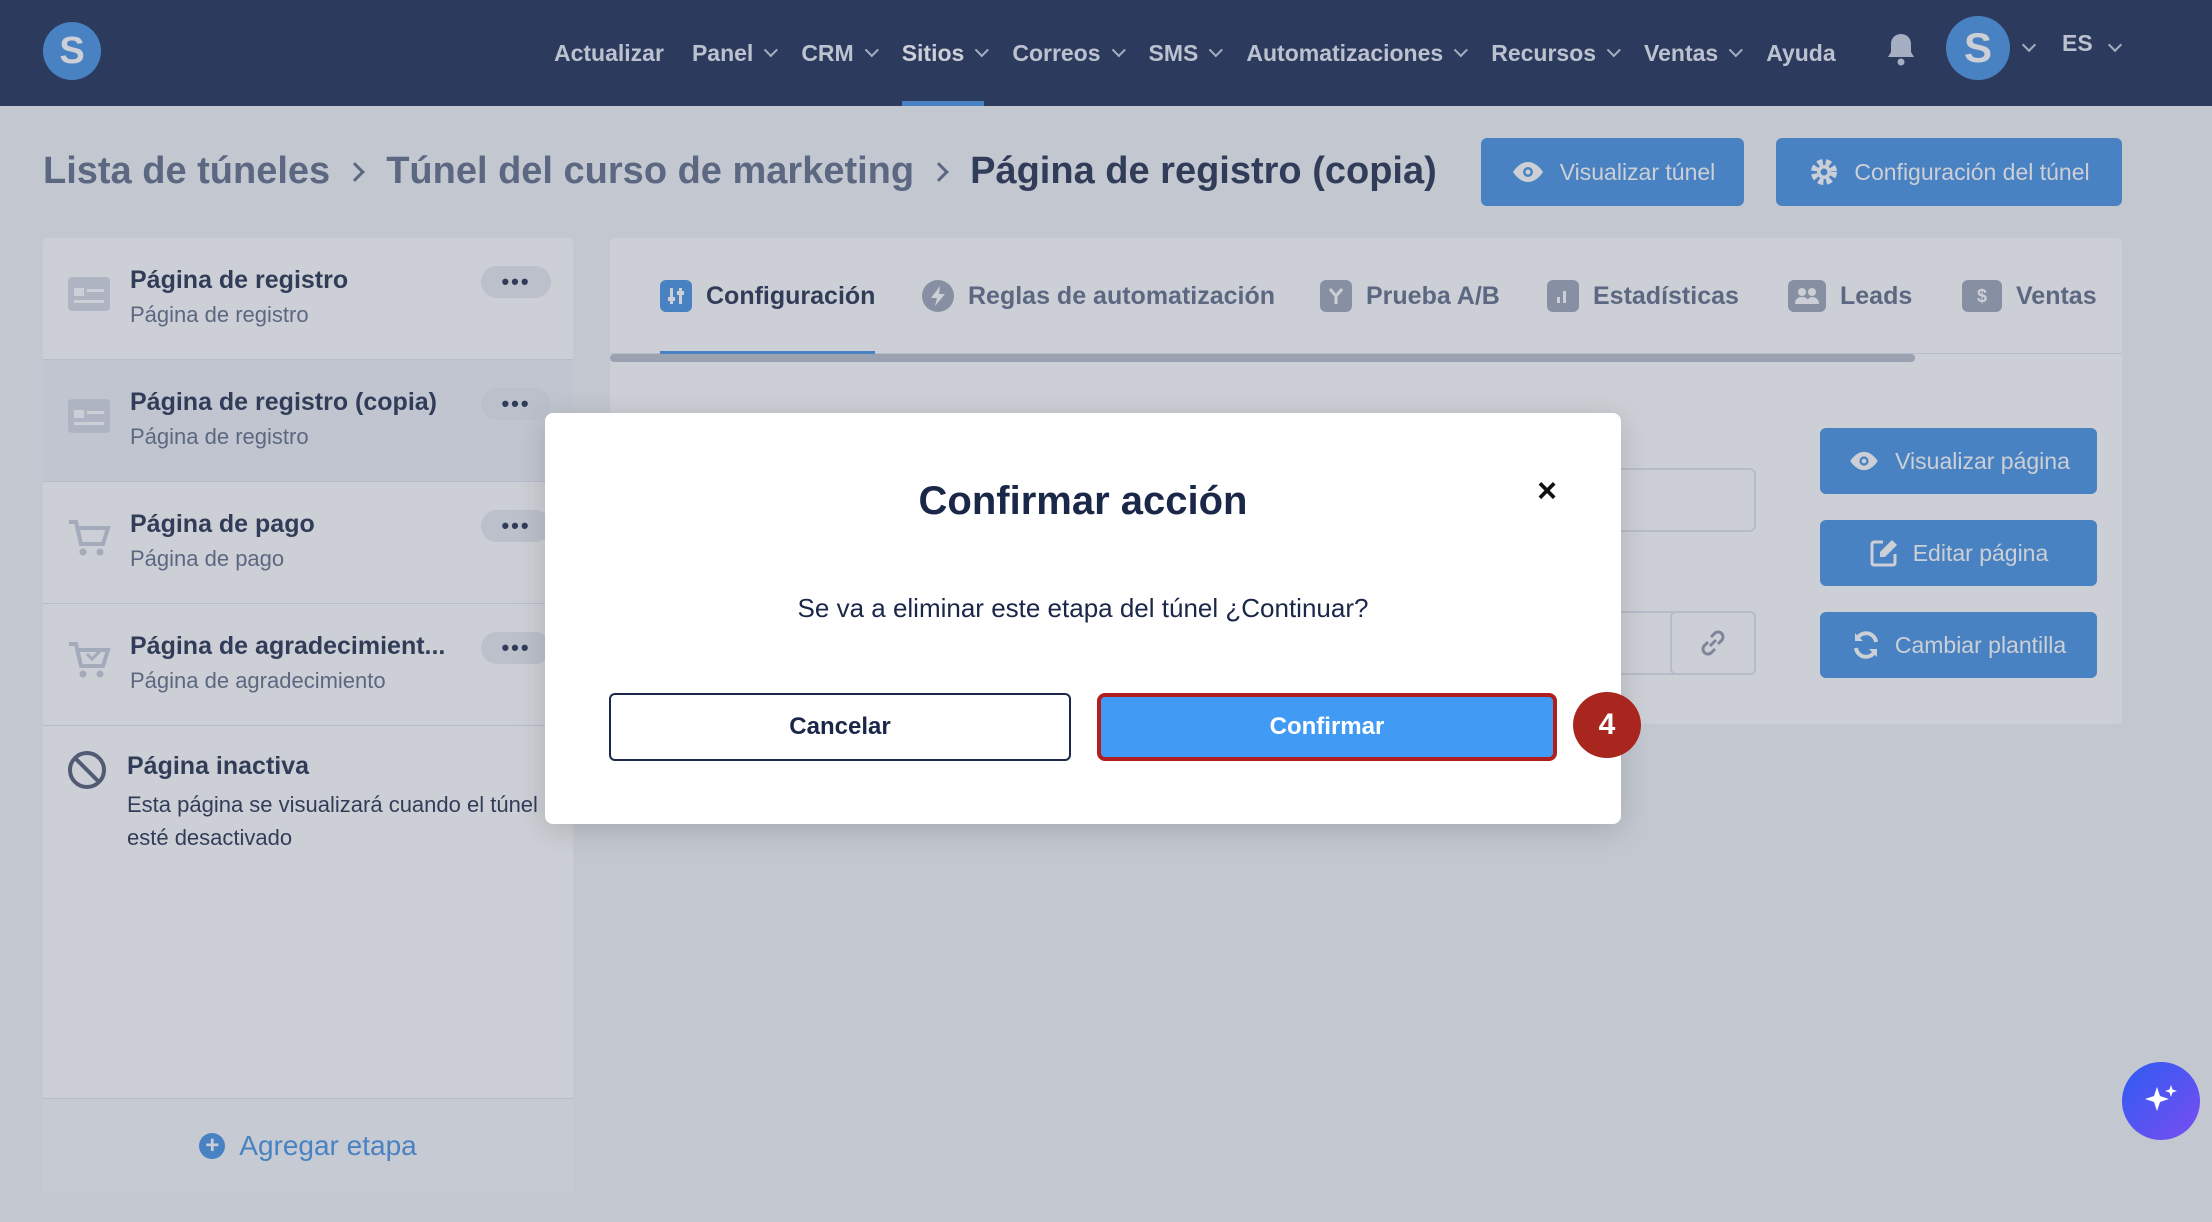  I want to click on ai-assistant-button, so click(2161, 1101).